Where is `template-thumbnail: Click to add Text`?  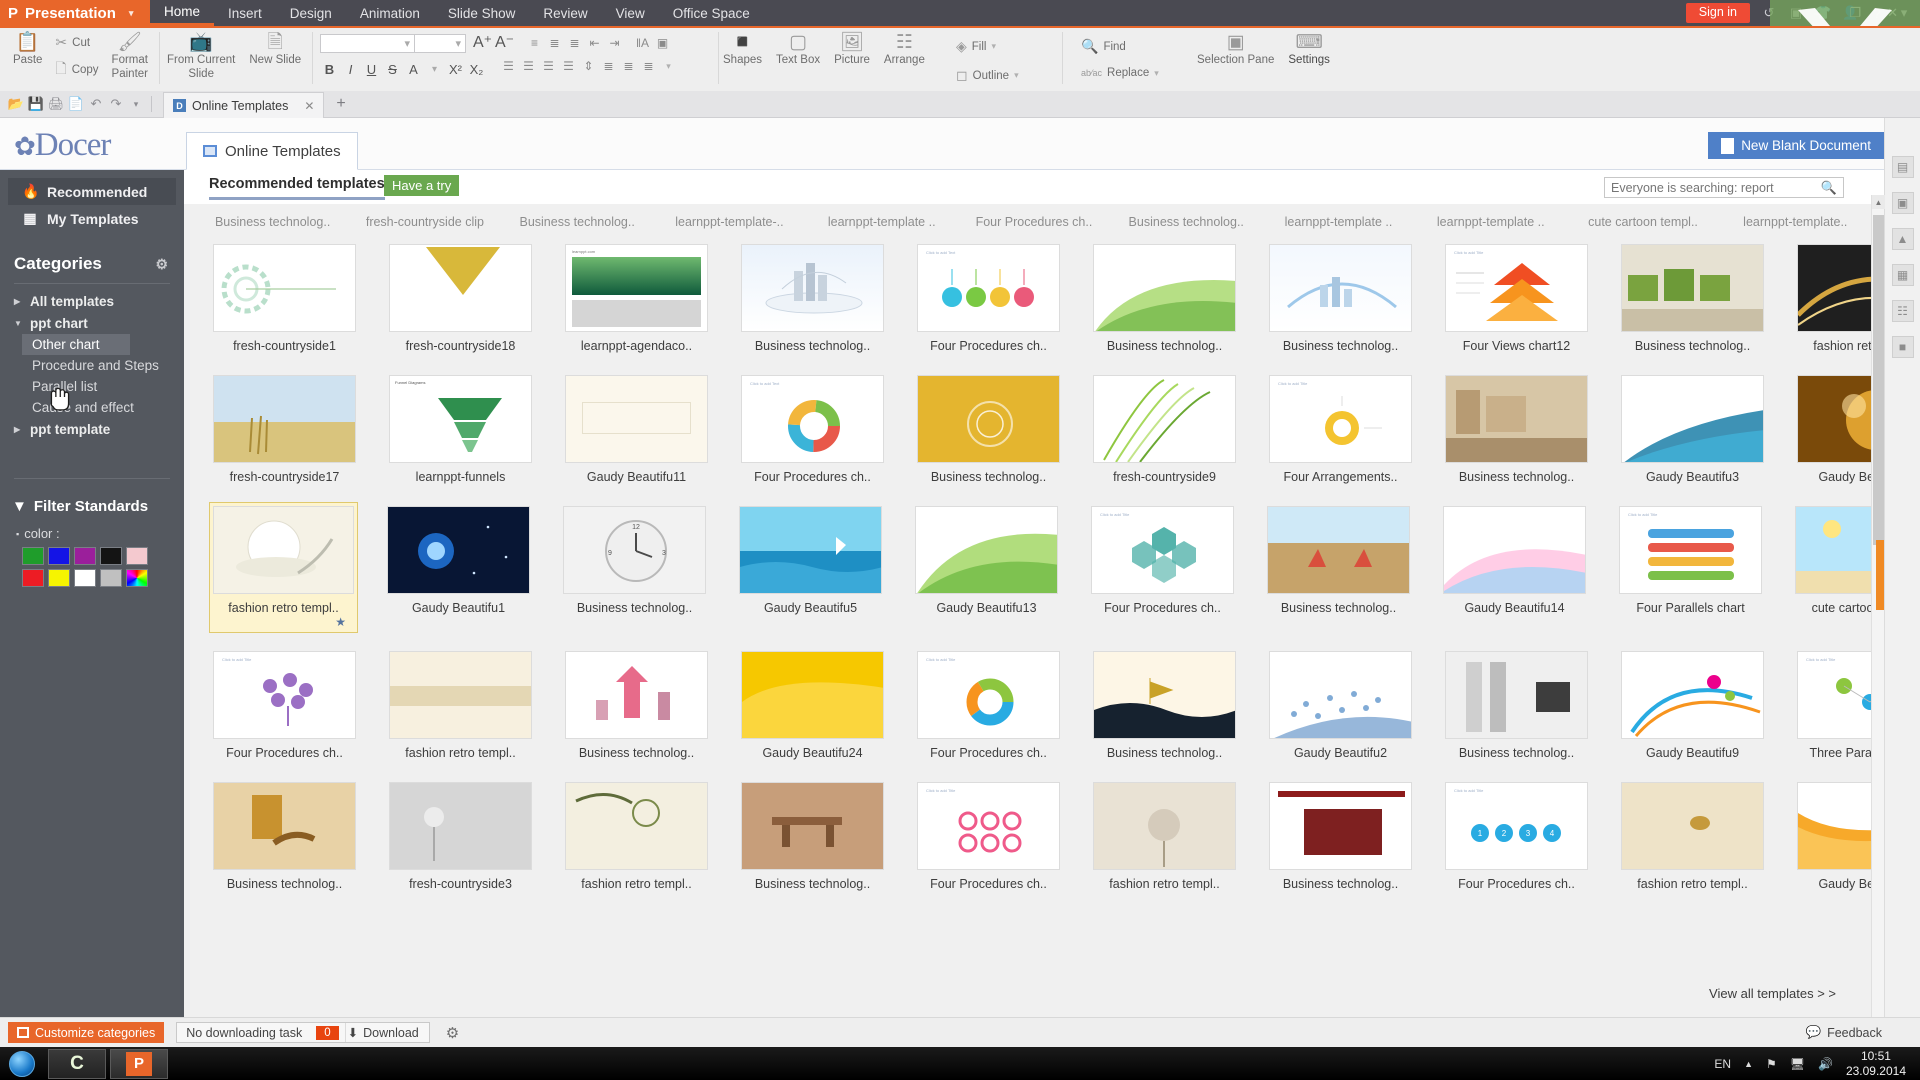
template-thumbnail: Click to add Text is located at coordinates (988, 288).